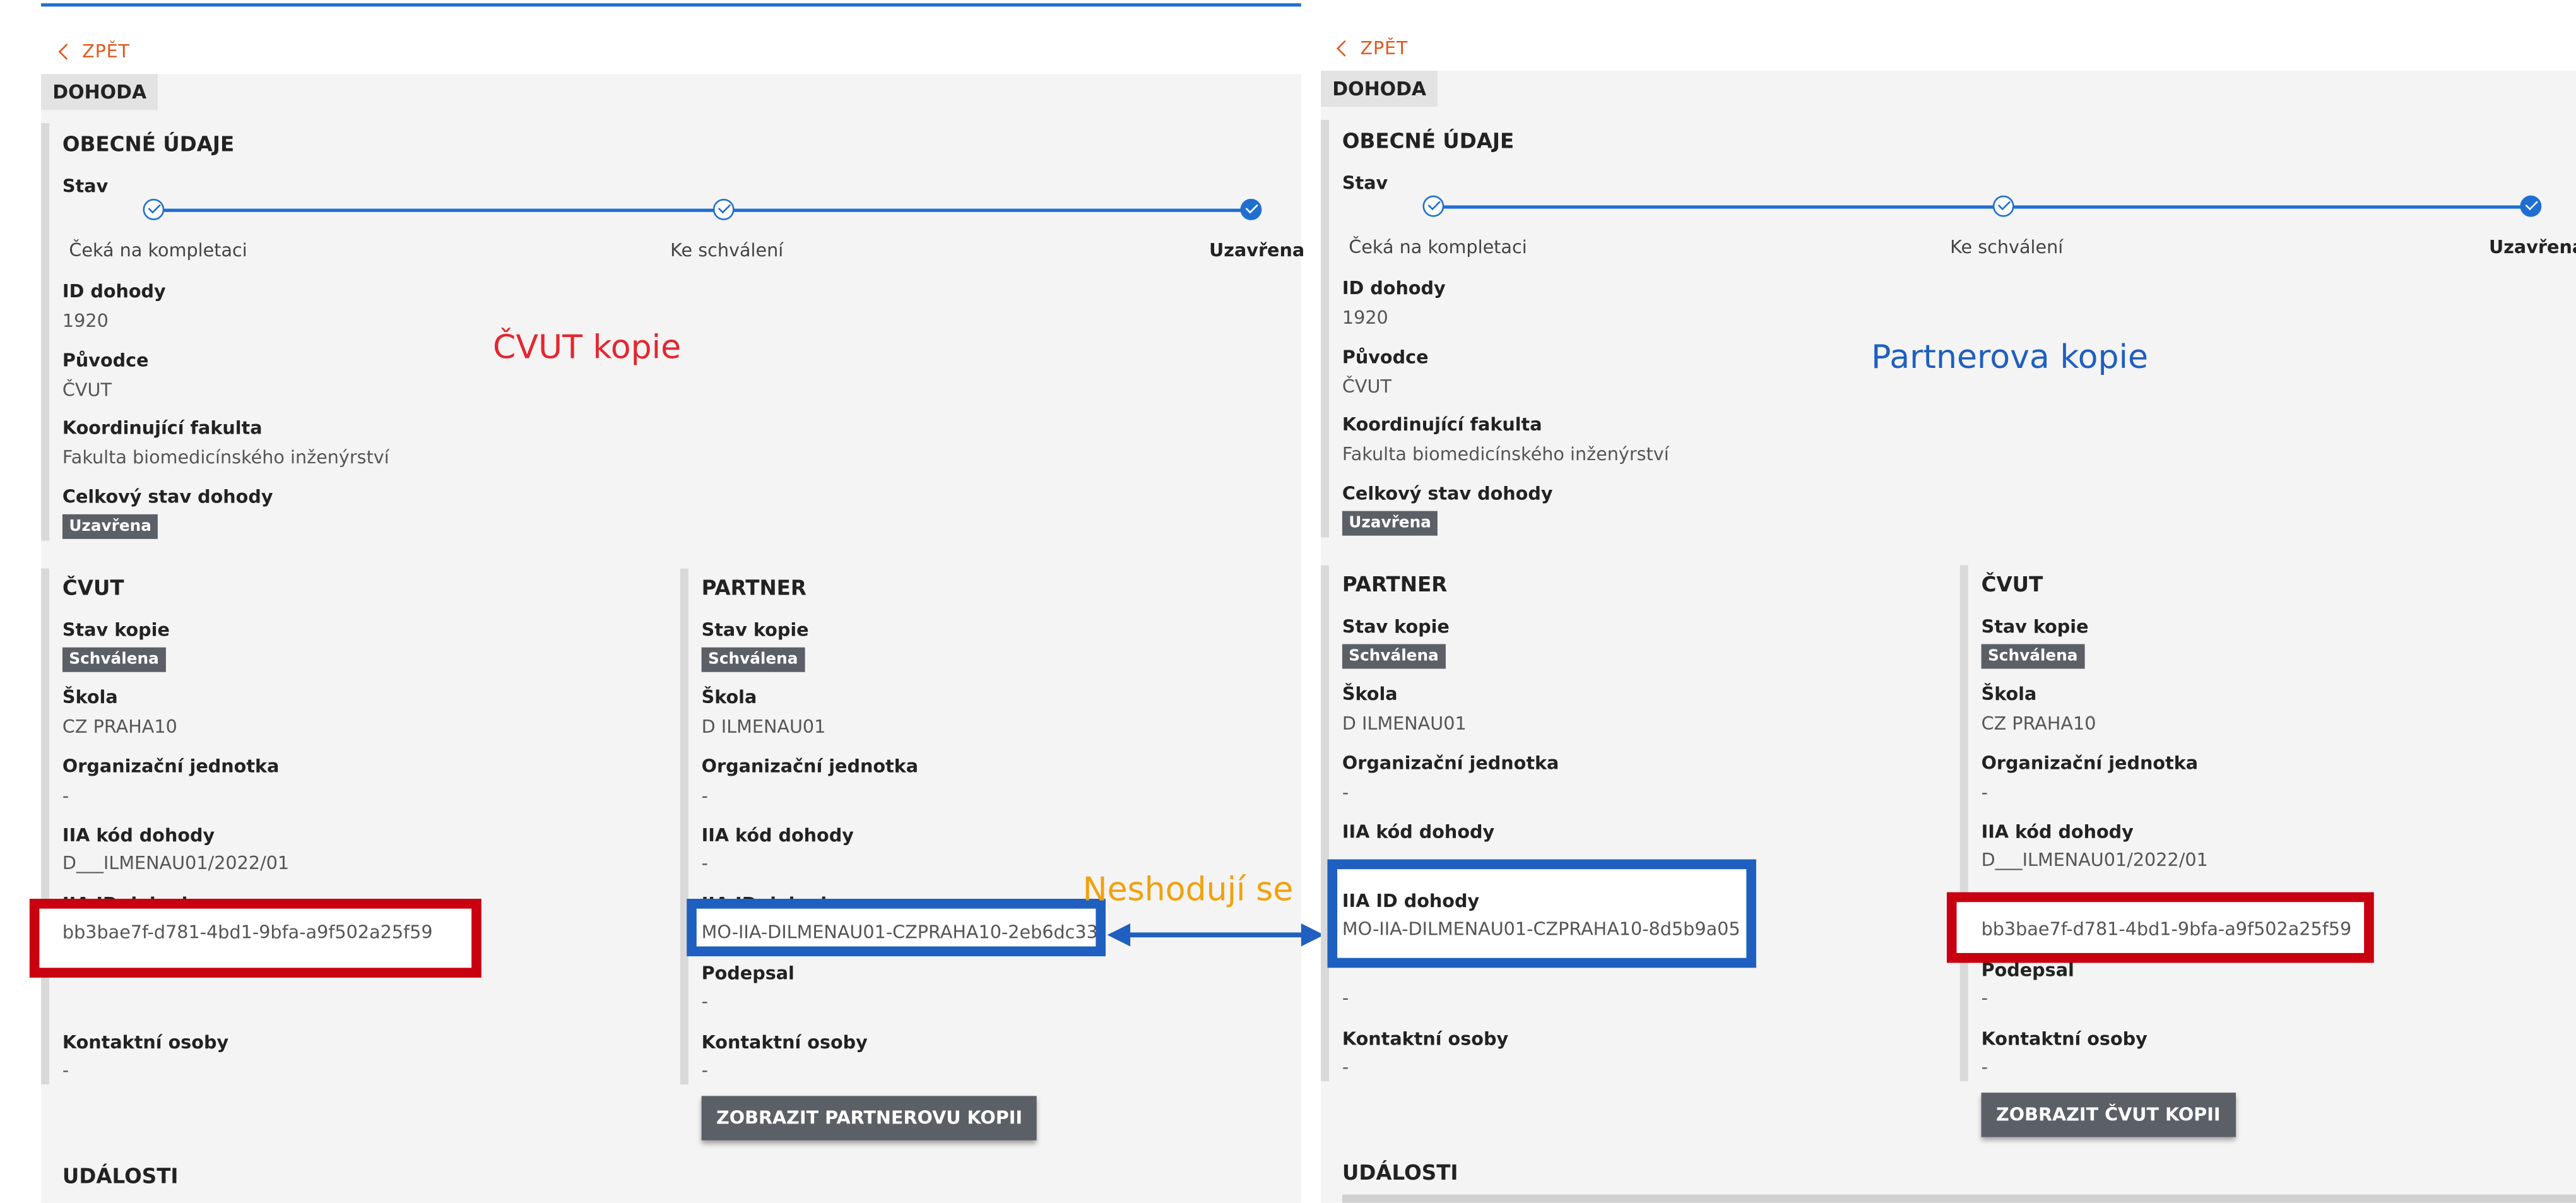 This screenshot has width=2576, height=1203. I want to click on show-cvut-copy-button: ZOBRAZIT ČVUT KOPII, so click(2108, 1115).